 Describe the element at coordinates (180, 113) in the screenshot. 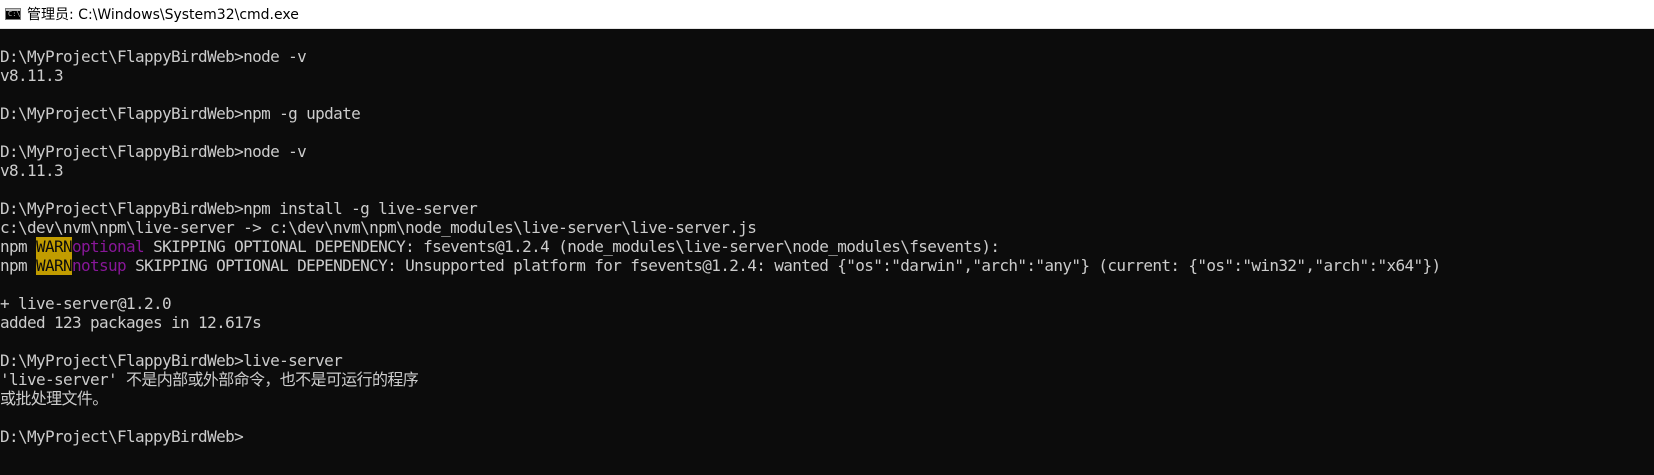

I see `console-line: D:\MyProject\FlappyBirdWeb>npm -g update` at that location.